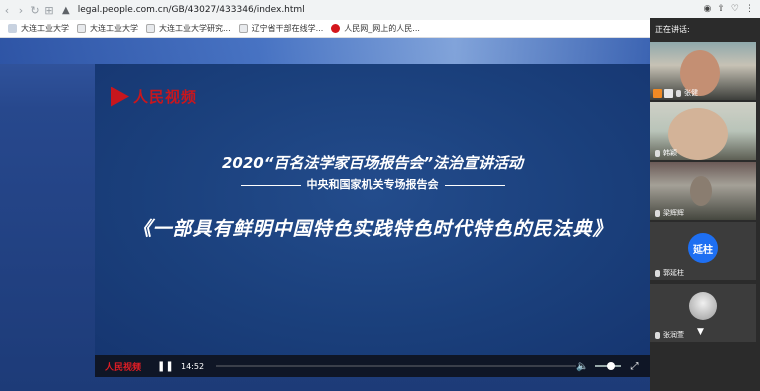  Describe the element at coordinates (635, 366) in the screenshot. I see `fullscreen-icon: ⤢` at that location.